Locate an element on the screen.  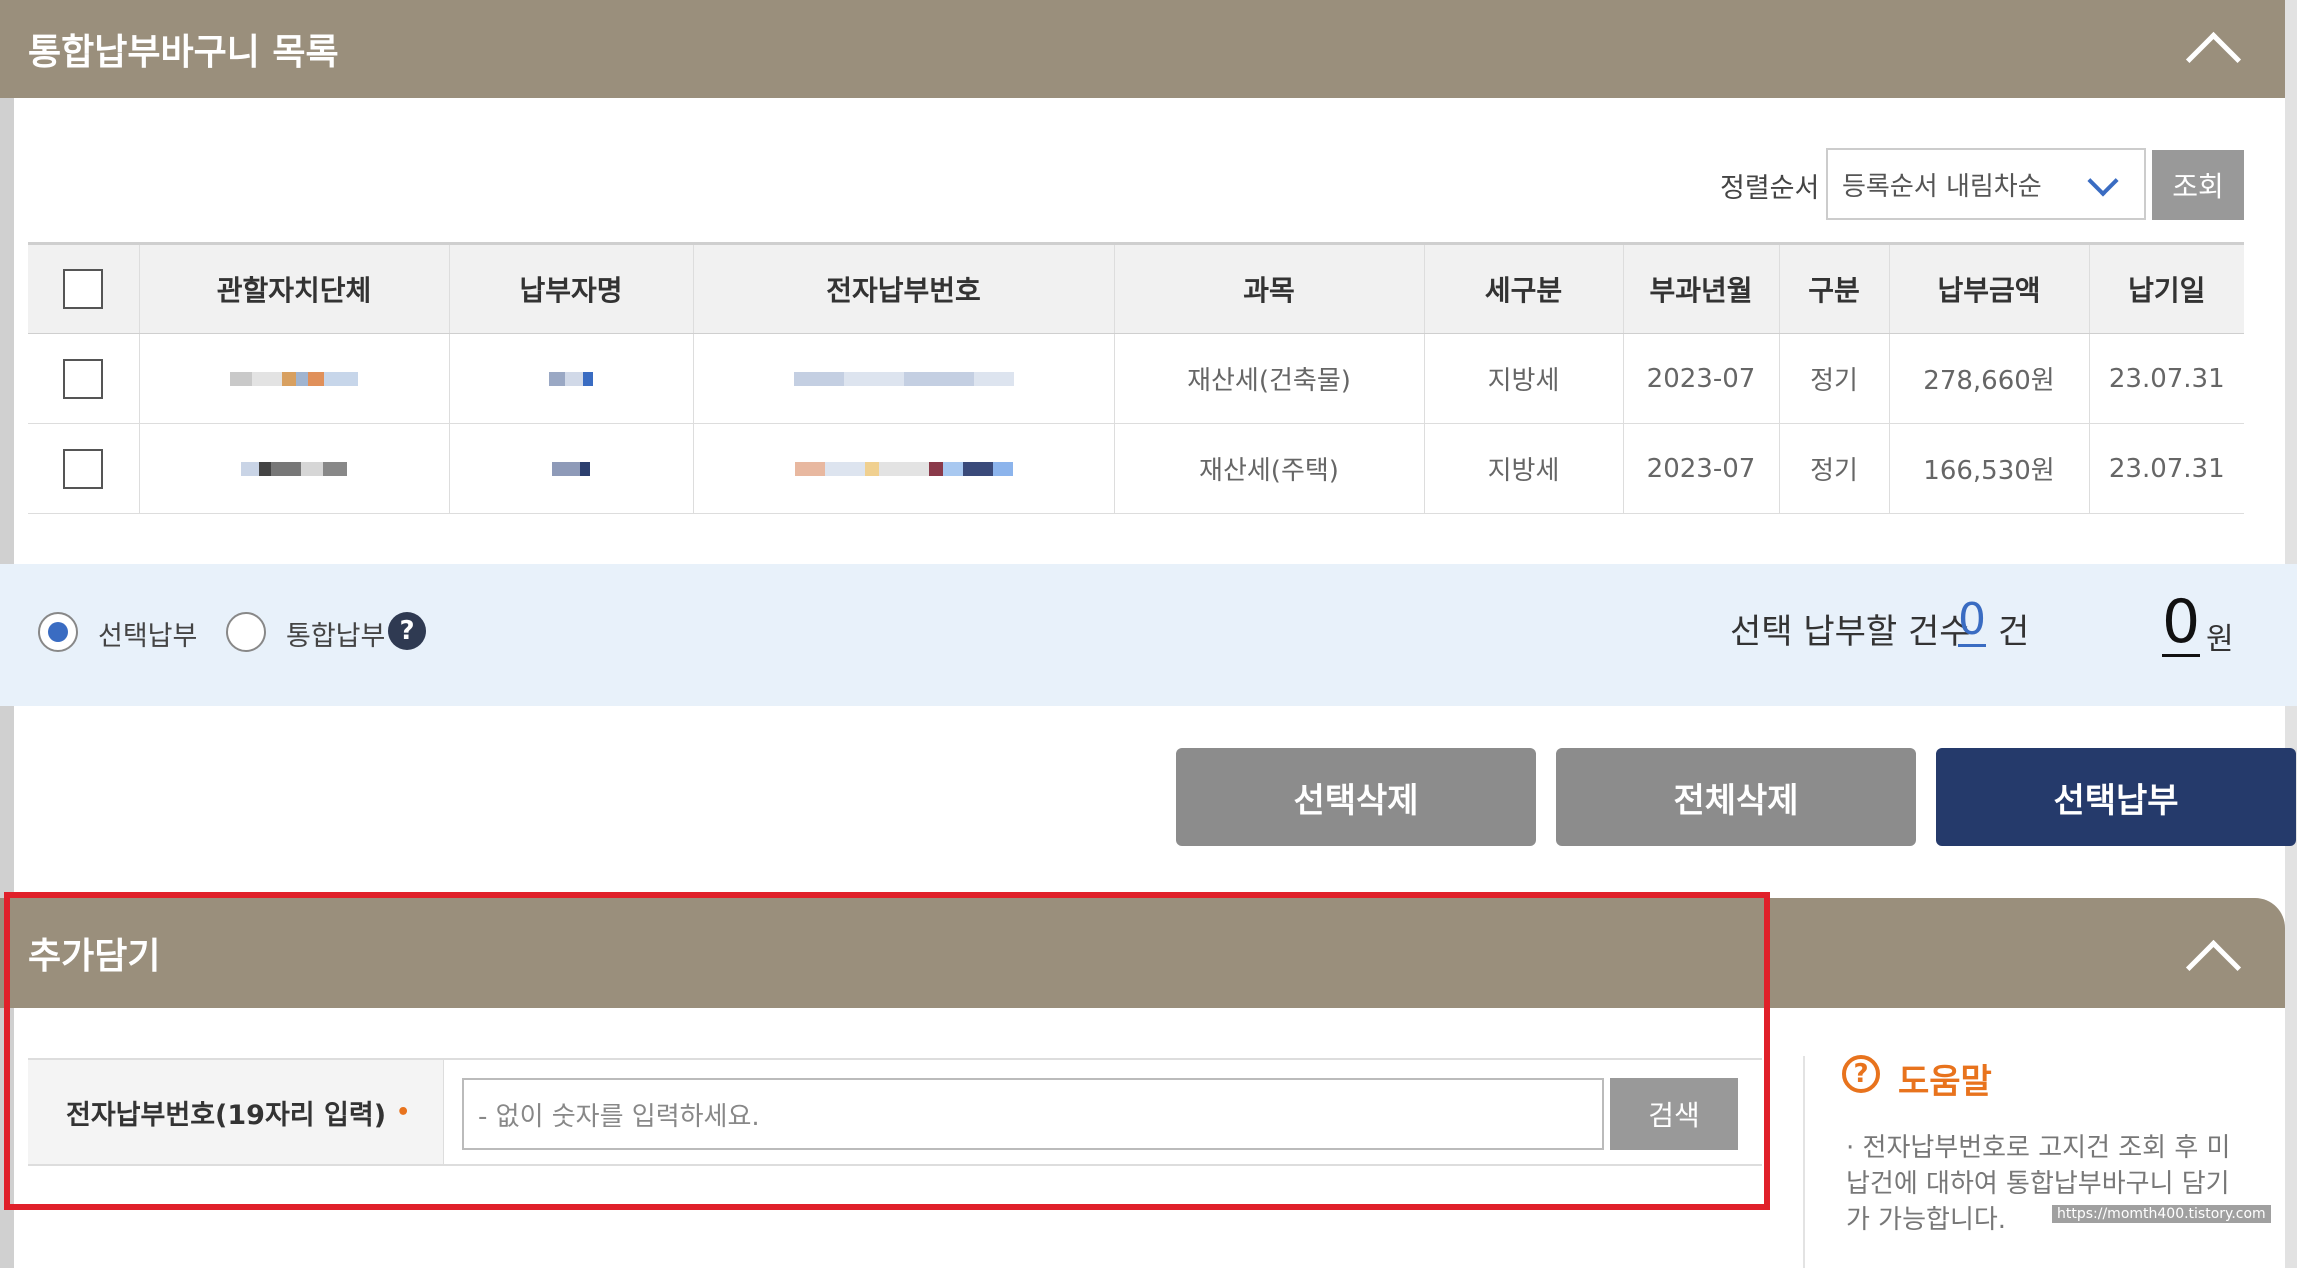
pay-selected-button: 선택납부 is located at coordinates (2116, 797).